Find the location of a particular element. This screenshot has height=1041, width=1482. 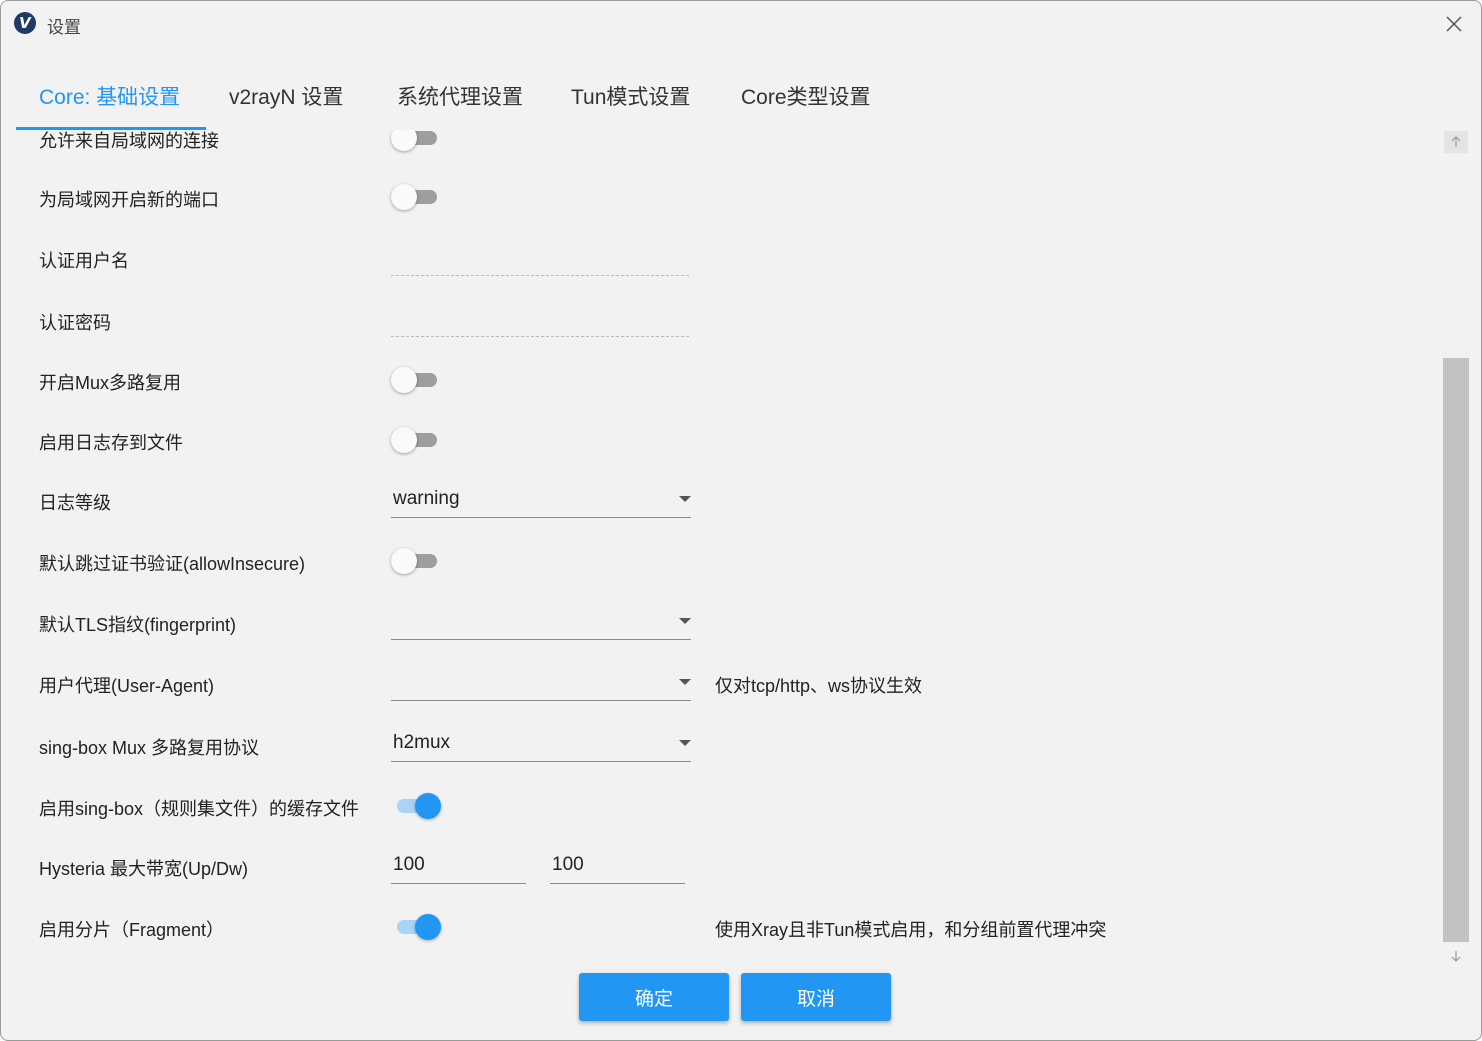

allow-insecure-toggle is located at coordinates (416, 560).